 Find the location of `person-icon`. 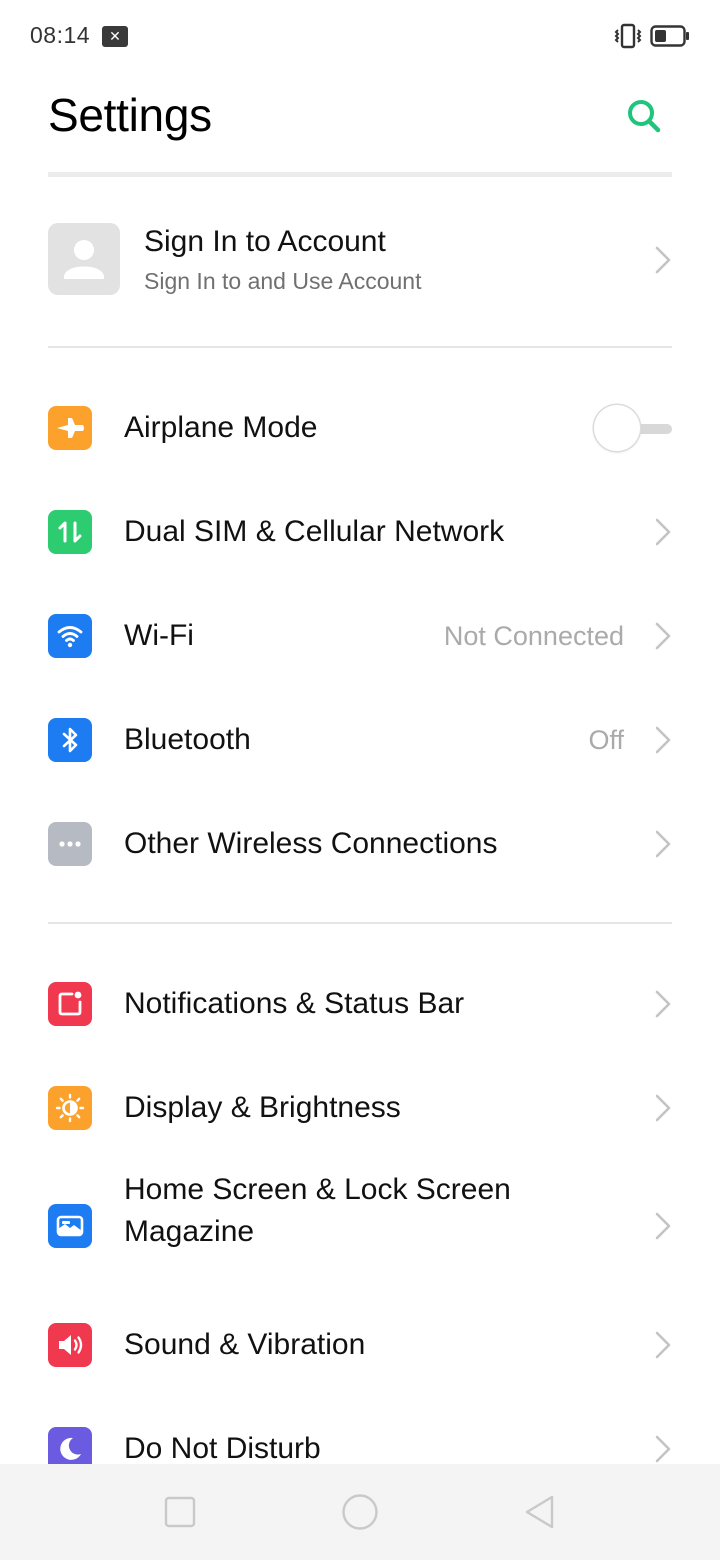

person-icon is located at coordinates (84, 259).